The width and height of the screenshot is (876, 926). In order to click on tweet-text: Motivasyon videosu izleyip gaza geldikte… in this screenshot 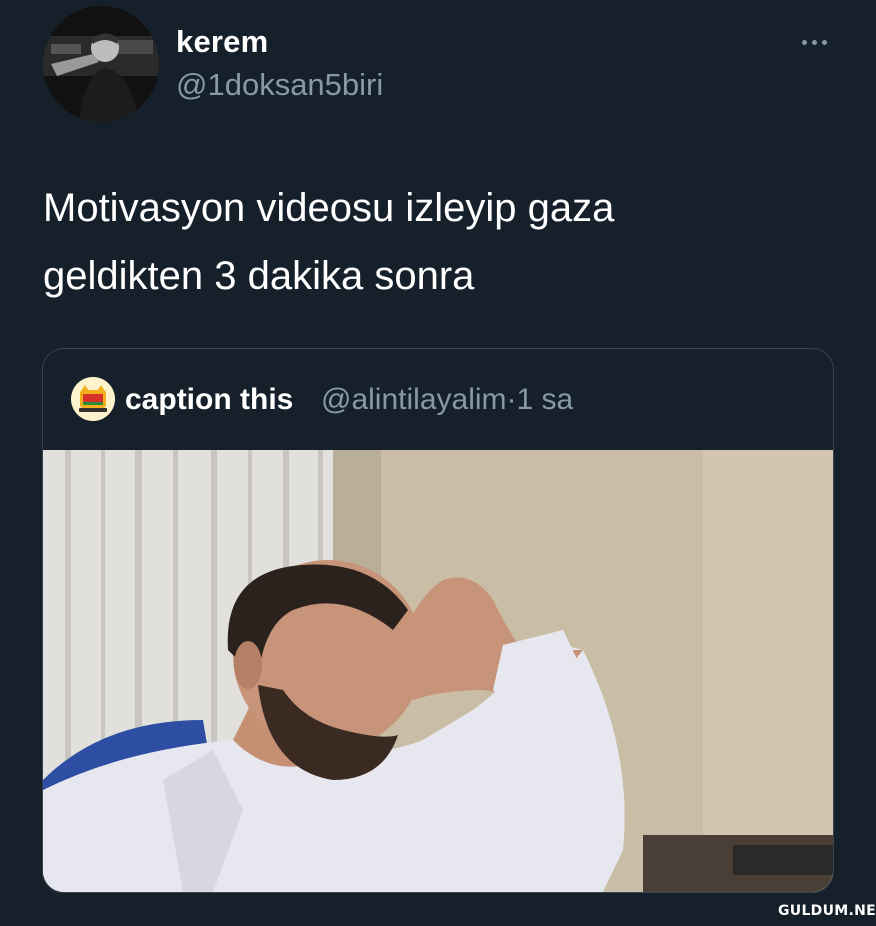, I will do `click(329, 242)`.